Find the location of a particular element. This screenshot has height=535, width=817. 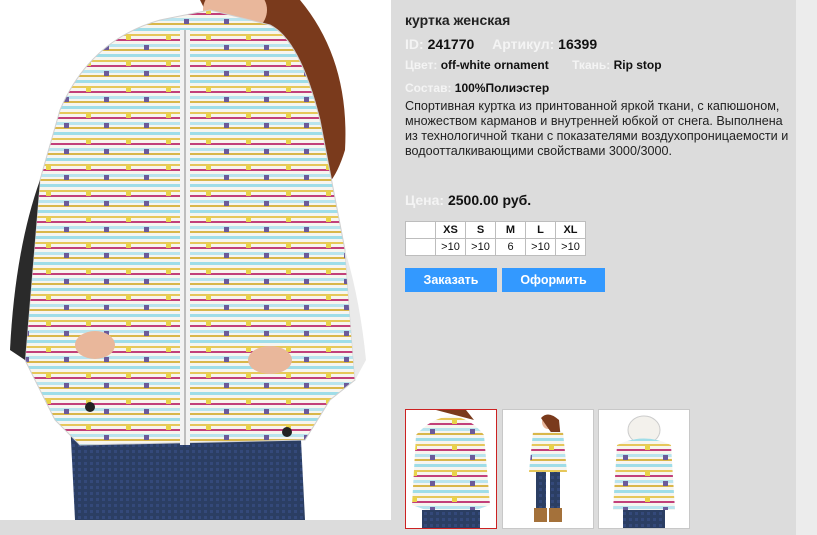

color-value: off-white ornament is located at coordinates (494, 65).